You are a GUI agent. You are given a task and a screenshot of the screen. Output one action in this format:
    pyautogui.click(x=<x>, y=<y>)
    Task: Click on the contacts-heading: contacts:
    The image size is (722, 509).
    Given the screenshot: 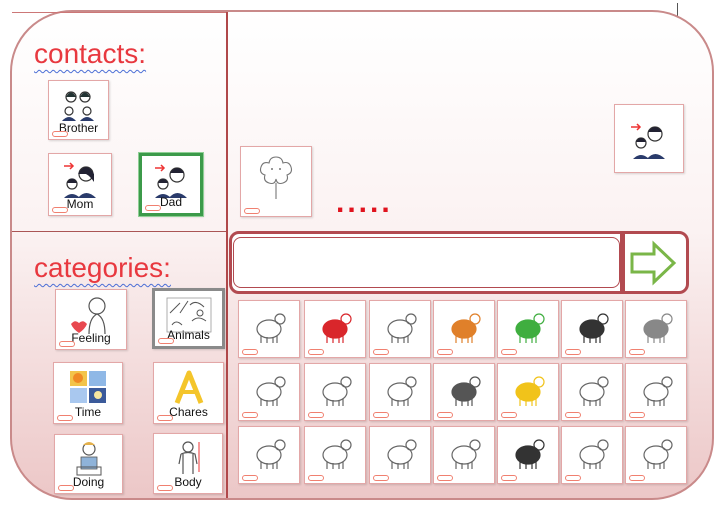 What is the action you would take?
    pyautogui.click(x=90, y=53)
    